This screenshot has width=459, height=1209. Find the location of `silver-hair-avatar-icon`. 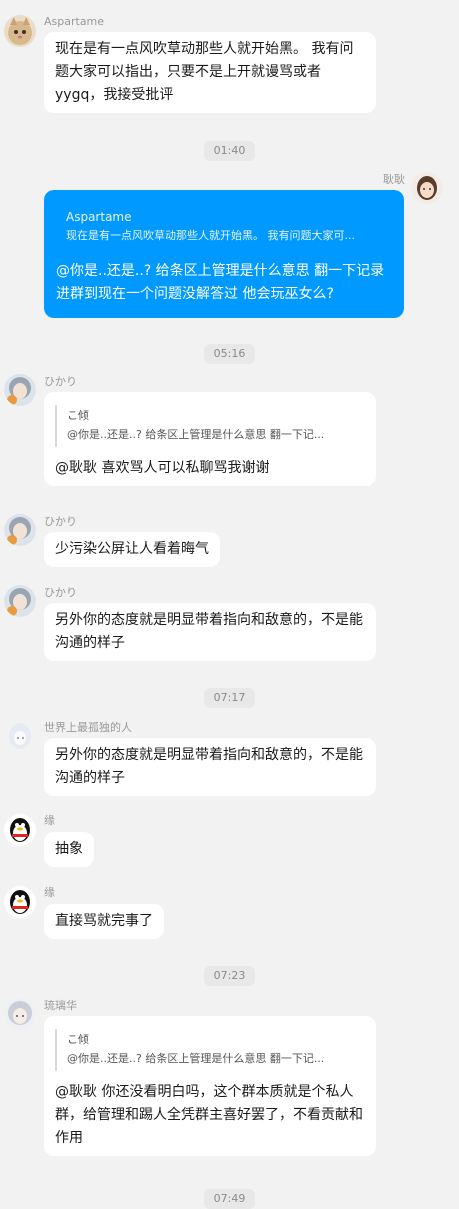

silver-hair-avatar-icon is located at coordinates (20, 1014).